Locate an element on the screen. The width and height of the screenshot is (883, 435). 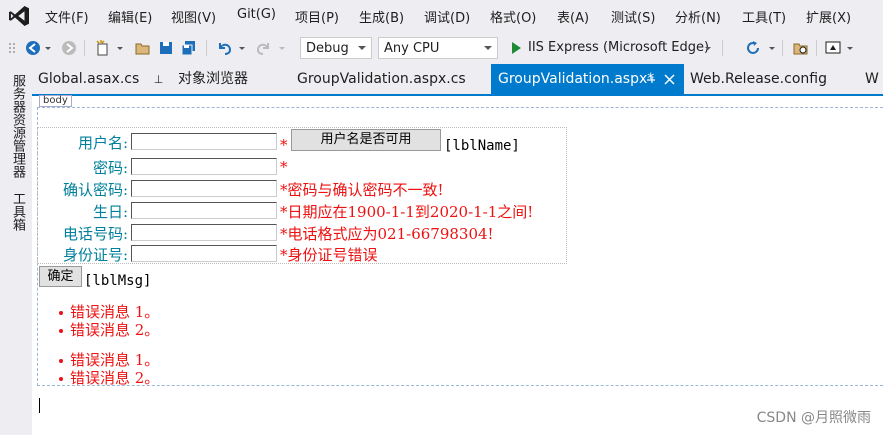
menu-test: 测试(S) is located at coordinates (633, 16).